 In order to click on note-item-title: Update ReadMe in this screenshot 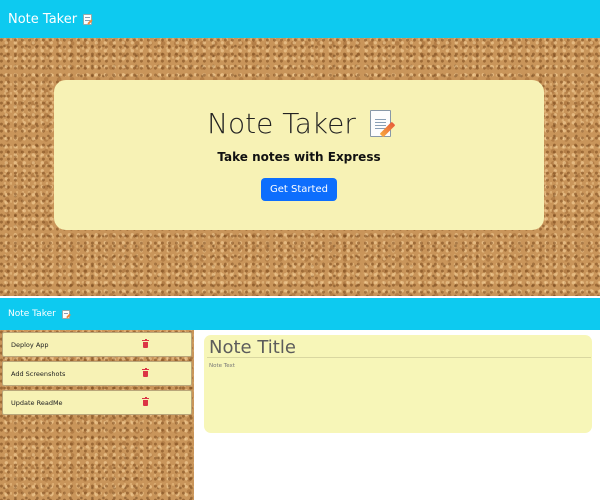, I will do `click(37, 402)`.